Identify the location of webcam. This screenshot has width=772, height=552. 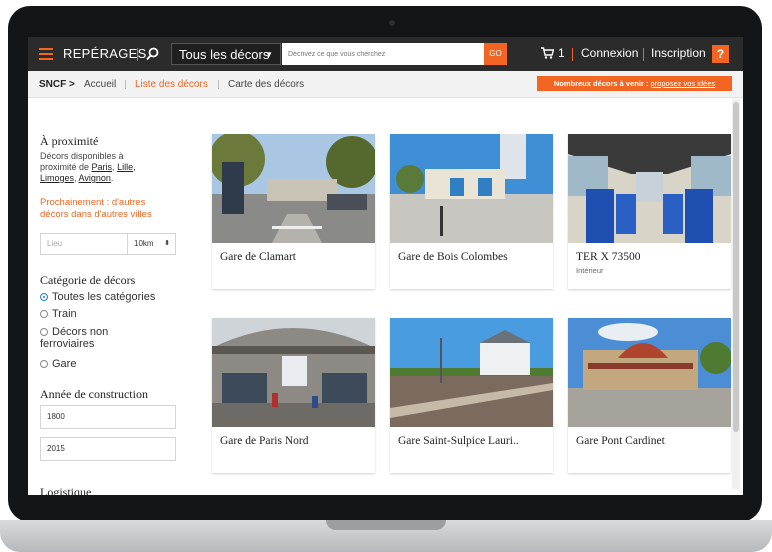
(392, 23).